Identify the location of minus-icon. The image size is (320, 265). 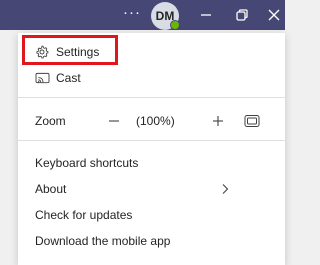
(114, 121).